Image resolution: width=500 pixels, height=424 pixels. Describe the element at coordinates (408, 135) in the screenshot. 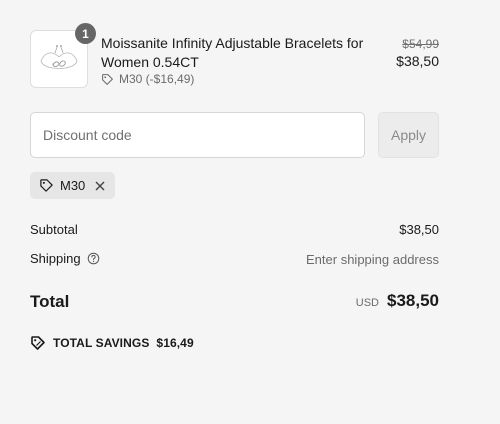

I see `apply-button: Apply` at that location.